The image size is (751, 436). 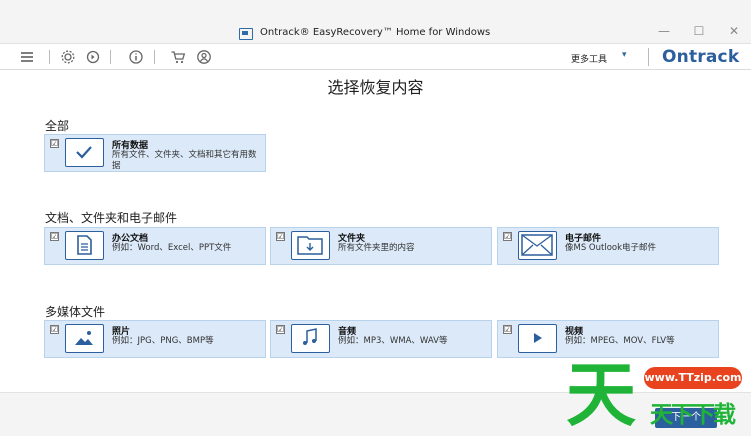 What do you see at coordinates (658, 395) in the screenshot?
I see `watermark: 天 www.TTzip.com 天下下载` at bounding box center [658, 395].